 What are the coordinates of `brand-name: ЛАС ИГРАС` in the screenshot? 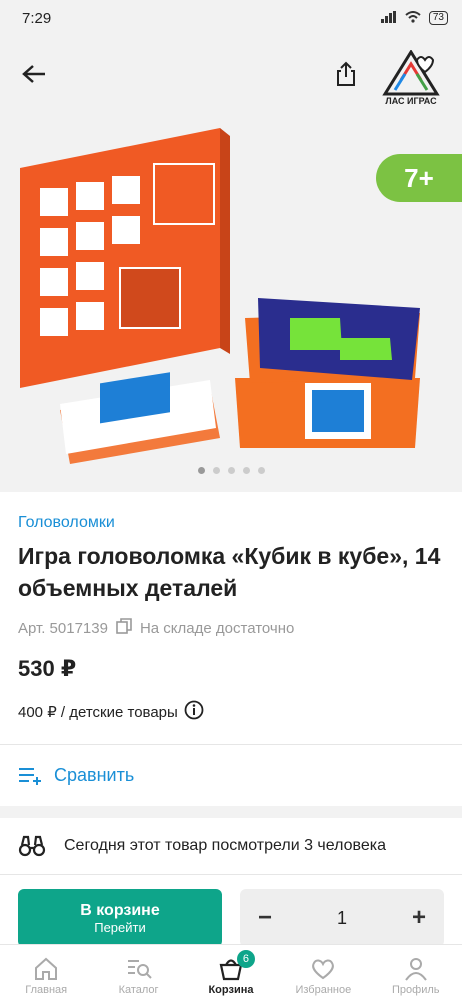 It's located at (411, 101).